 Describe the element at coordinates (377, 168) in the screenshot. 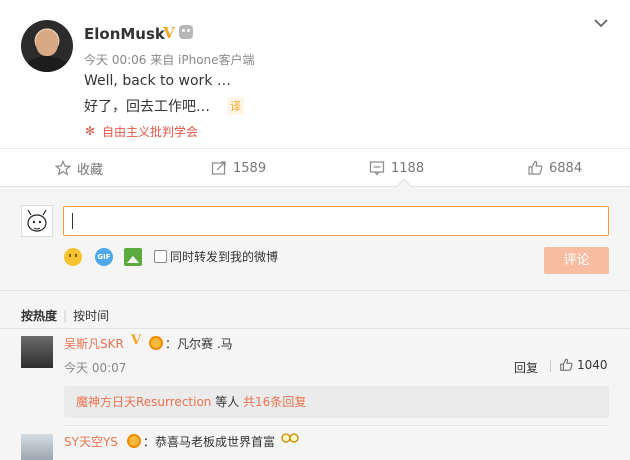

I see `comment-icon` at that location.